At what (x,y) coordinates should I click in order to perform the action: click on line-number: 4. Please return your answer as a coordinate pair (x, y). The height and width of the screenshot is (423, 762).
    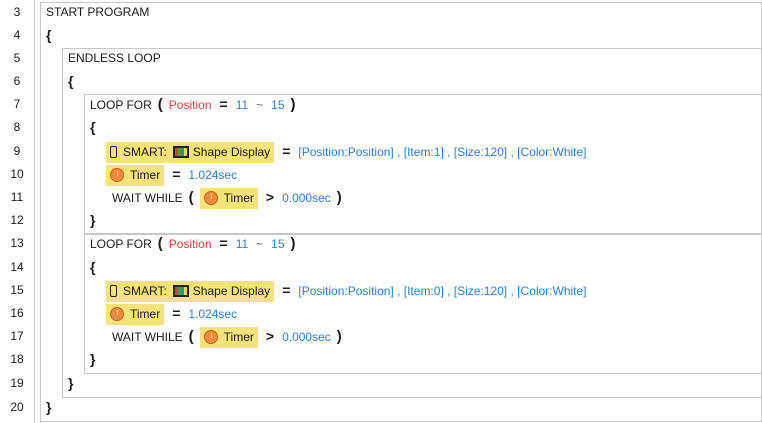
    Looking at the image, I should click on (17, 35).